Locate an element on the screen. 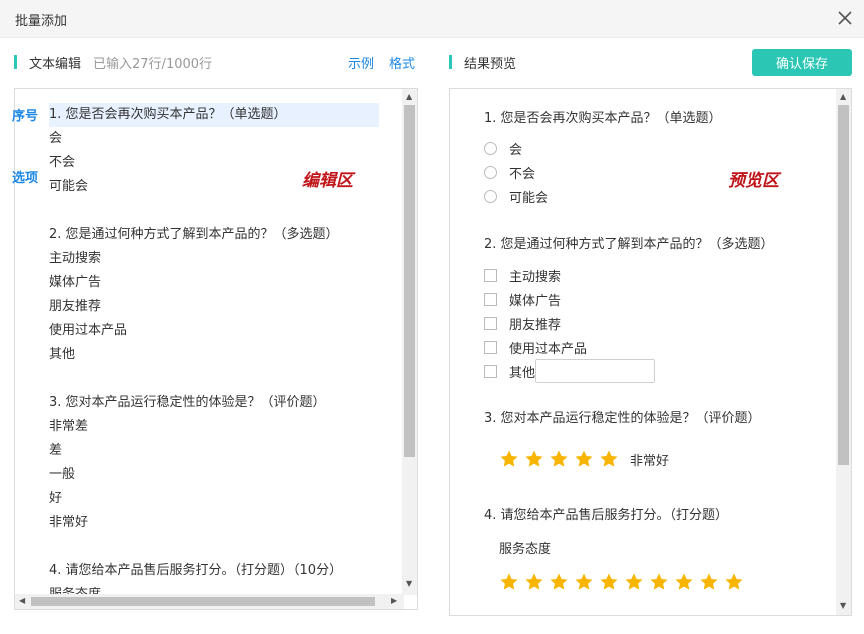 This screenshot has width=864, height=634. annotation-number: 序号 is located at coordinates (25, 116).